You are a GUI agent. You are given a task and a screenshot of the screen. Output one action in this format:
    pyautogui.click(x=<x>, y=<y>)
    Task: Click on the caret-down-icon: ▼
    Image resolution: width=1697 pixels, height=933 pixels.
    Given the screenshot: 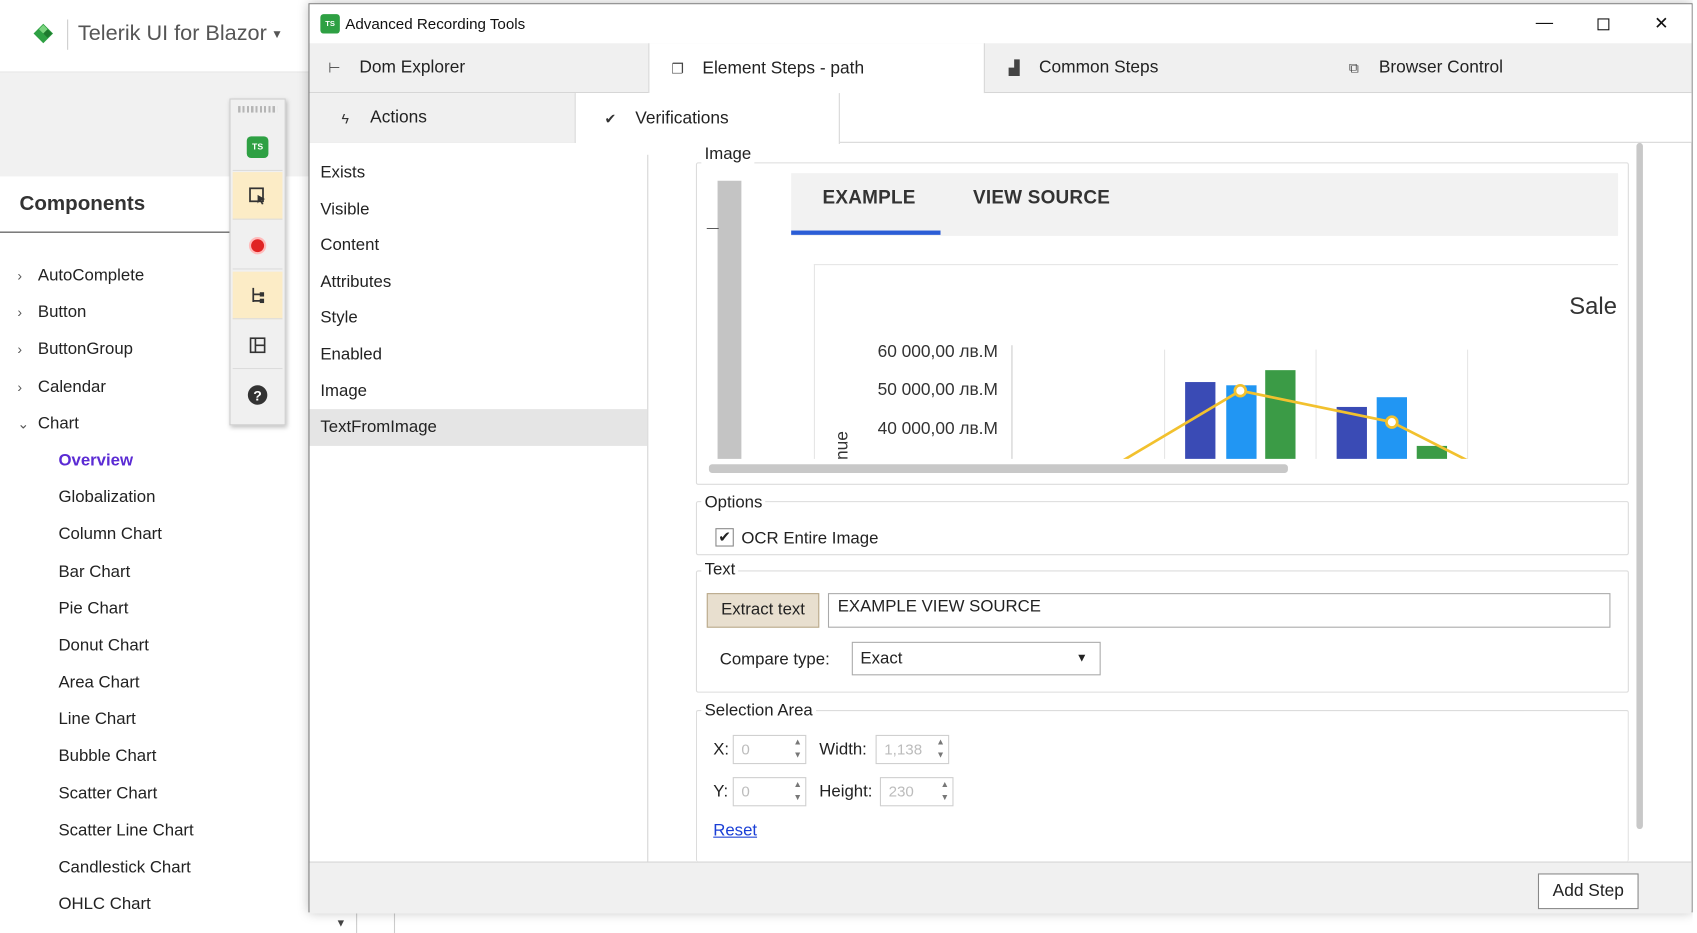 What is the action you would take?
    pyautogui.click(x=277, y=34)
    